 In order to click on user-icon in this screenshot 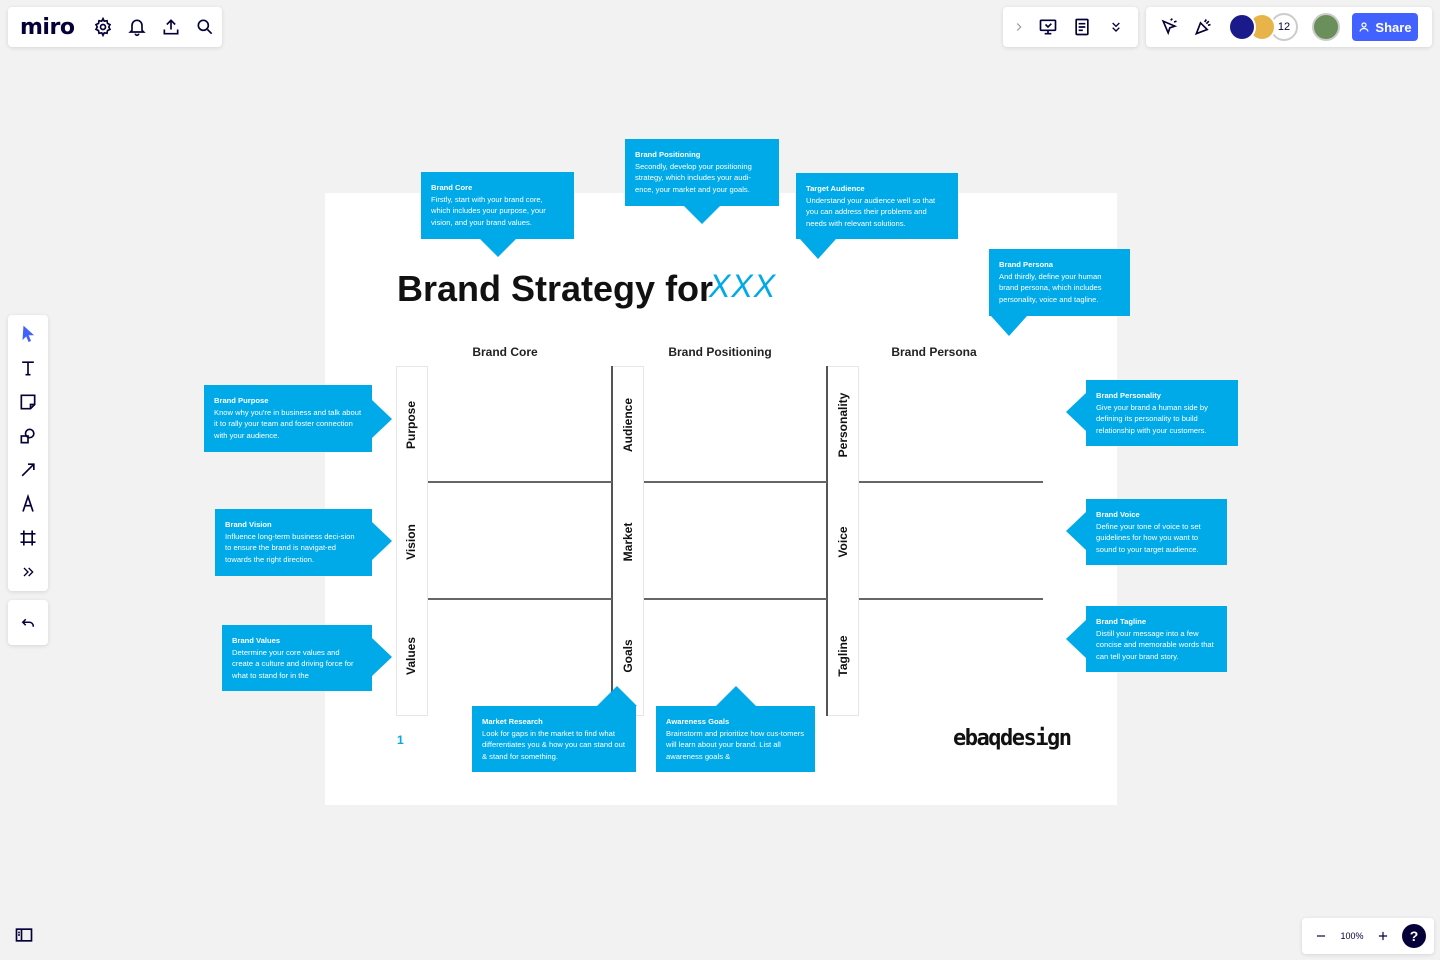, I will do `click(1364, 27)`.